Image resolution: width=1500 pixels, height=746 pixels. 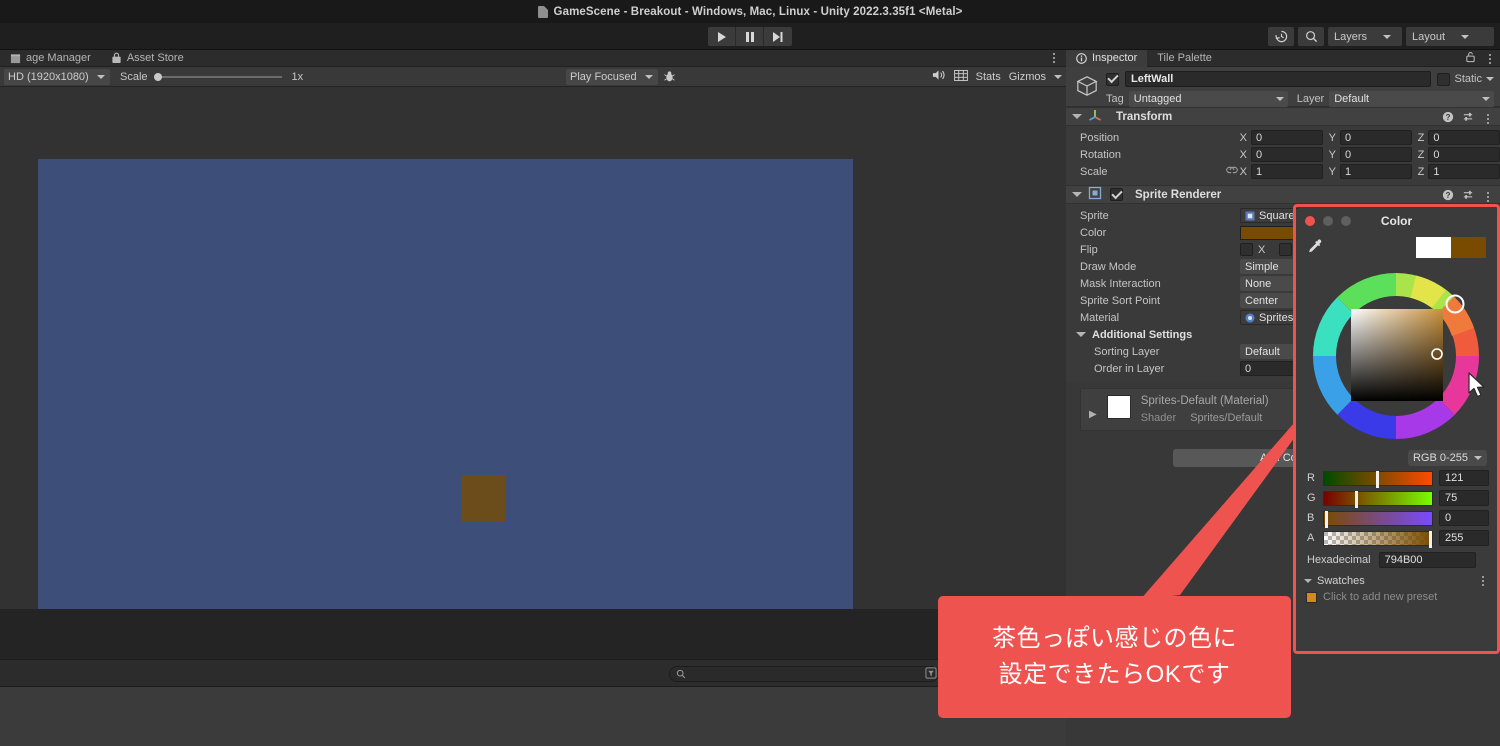 I want to click on inspector-menu-icon, so click(x=1490, y=59).